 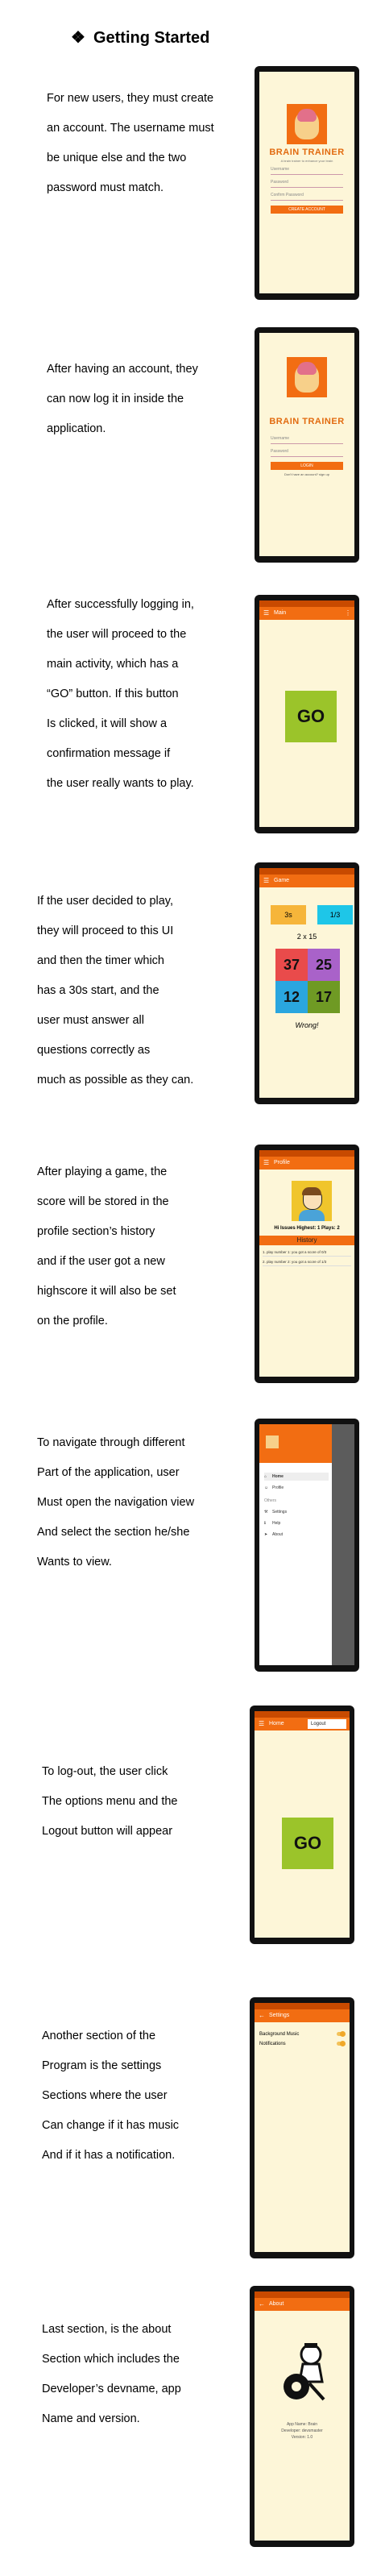 I want to click on app-bar-title: Profile, so click(x=282, y=1162).